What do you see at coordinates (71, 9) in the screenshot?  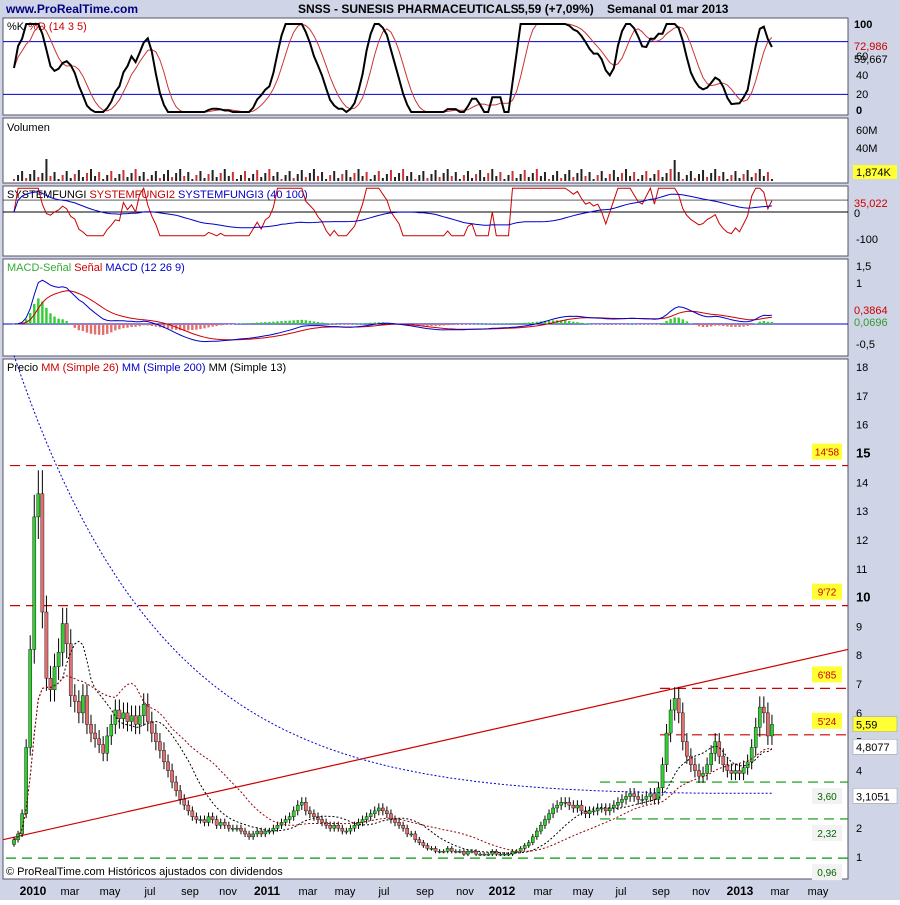 I see `site-label: www.ProRealTime.com` at bounding box center [71, 9].